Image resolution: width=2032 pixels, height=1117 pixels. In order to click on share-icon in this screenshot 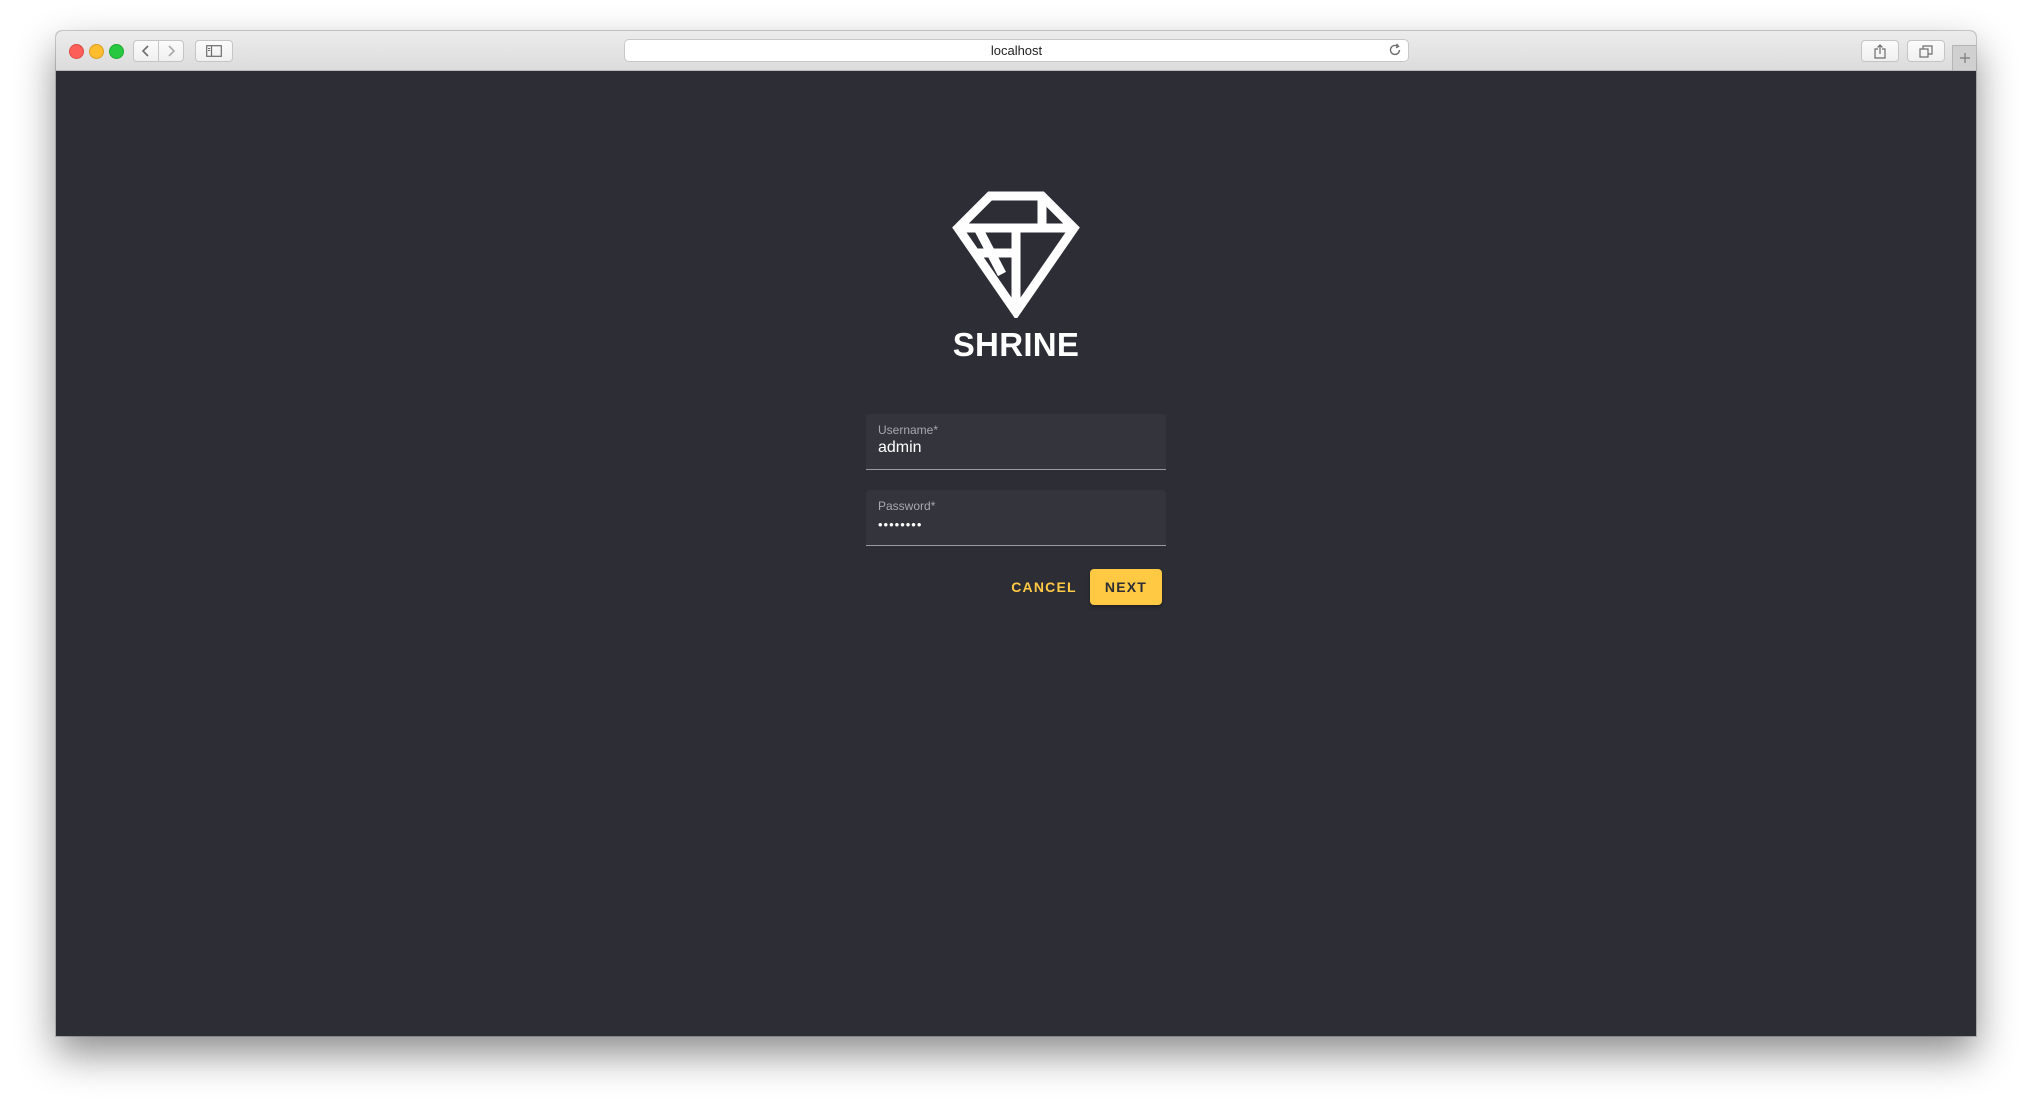, I will do `click(1880, 51)`.